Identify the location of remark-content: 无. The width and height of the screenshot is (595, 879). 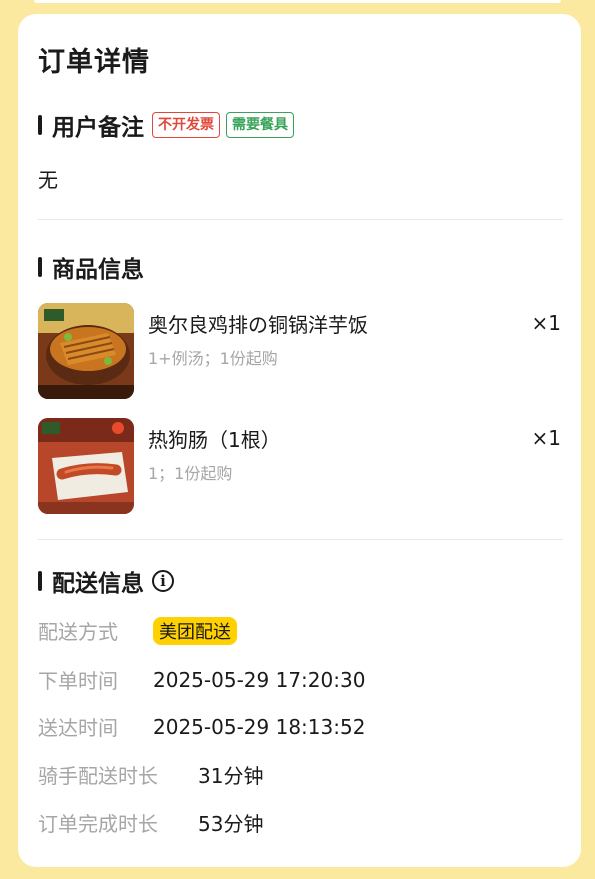
(48, 180).